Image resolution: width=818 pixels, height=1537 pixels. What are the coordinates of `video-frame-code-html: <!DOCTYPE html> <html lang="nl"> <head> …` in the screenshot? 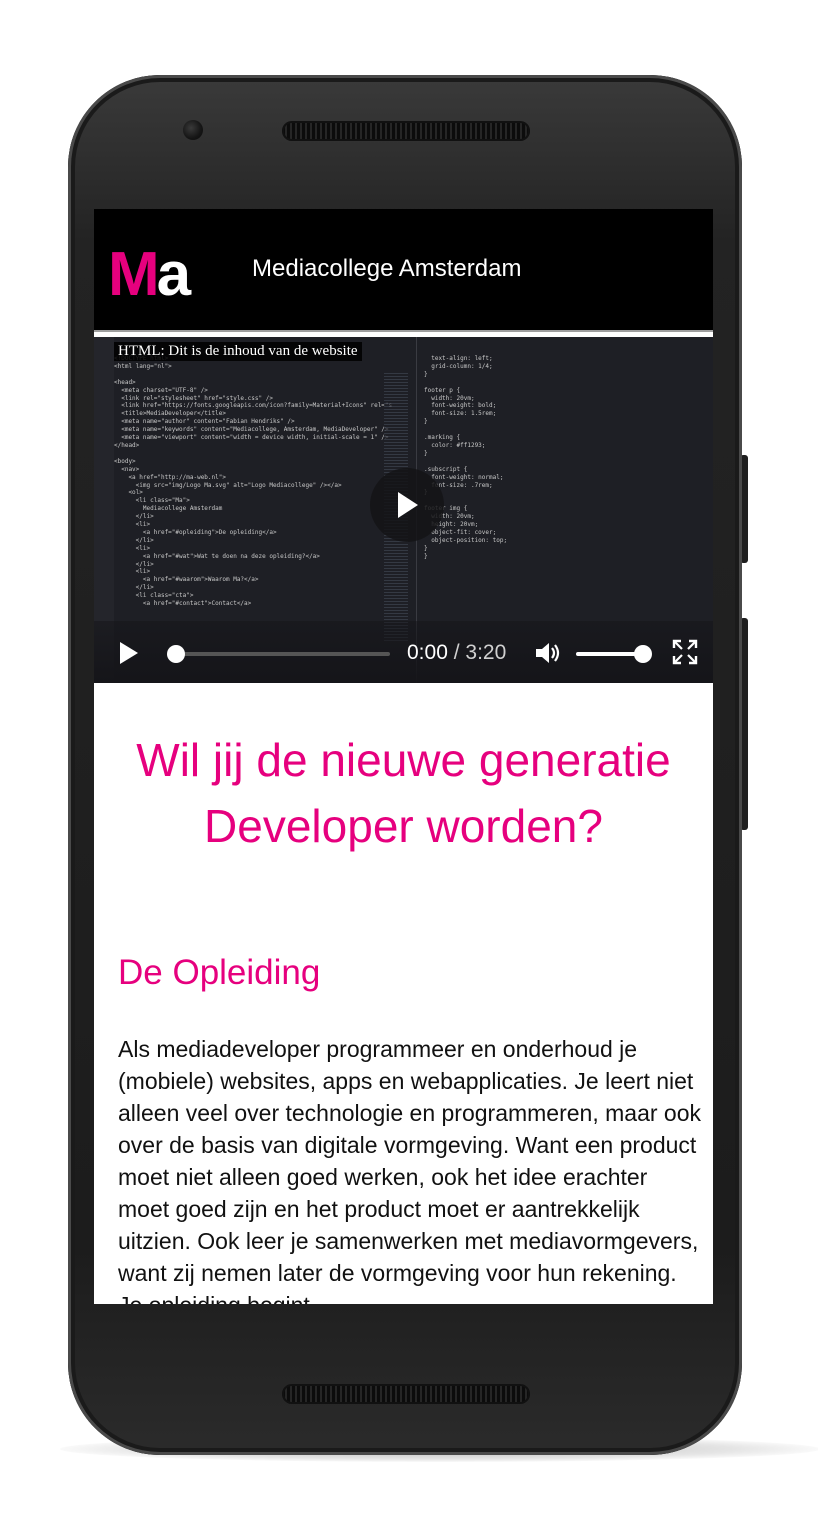 It's located at (253, 481).